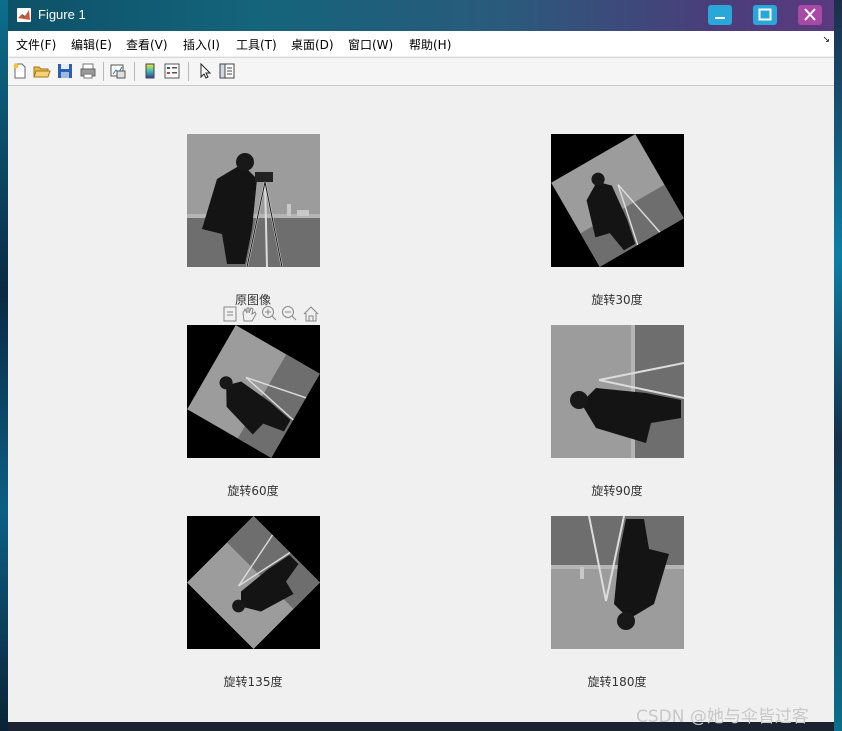 This screenshot has height=731, width=842. What do you see at coordinates (147, 44) in the screenshot?
I see `menu-view: 查看(V)` at bounding box center [147, 44].